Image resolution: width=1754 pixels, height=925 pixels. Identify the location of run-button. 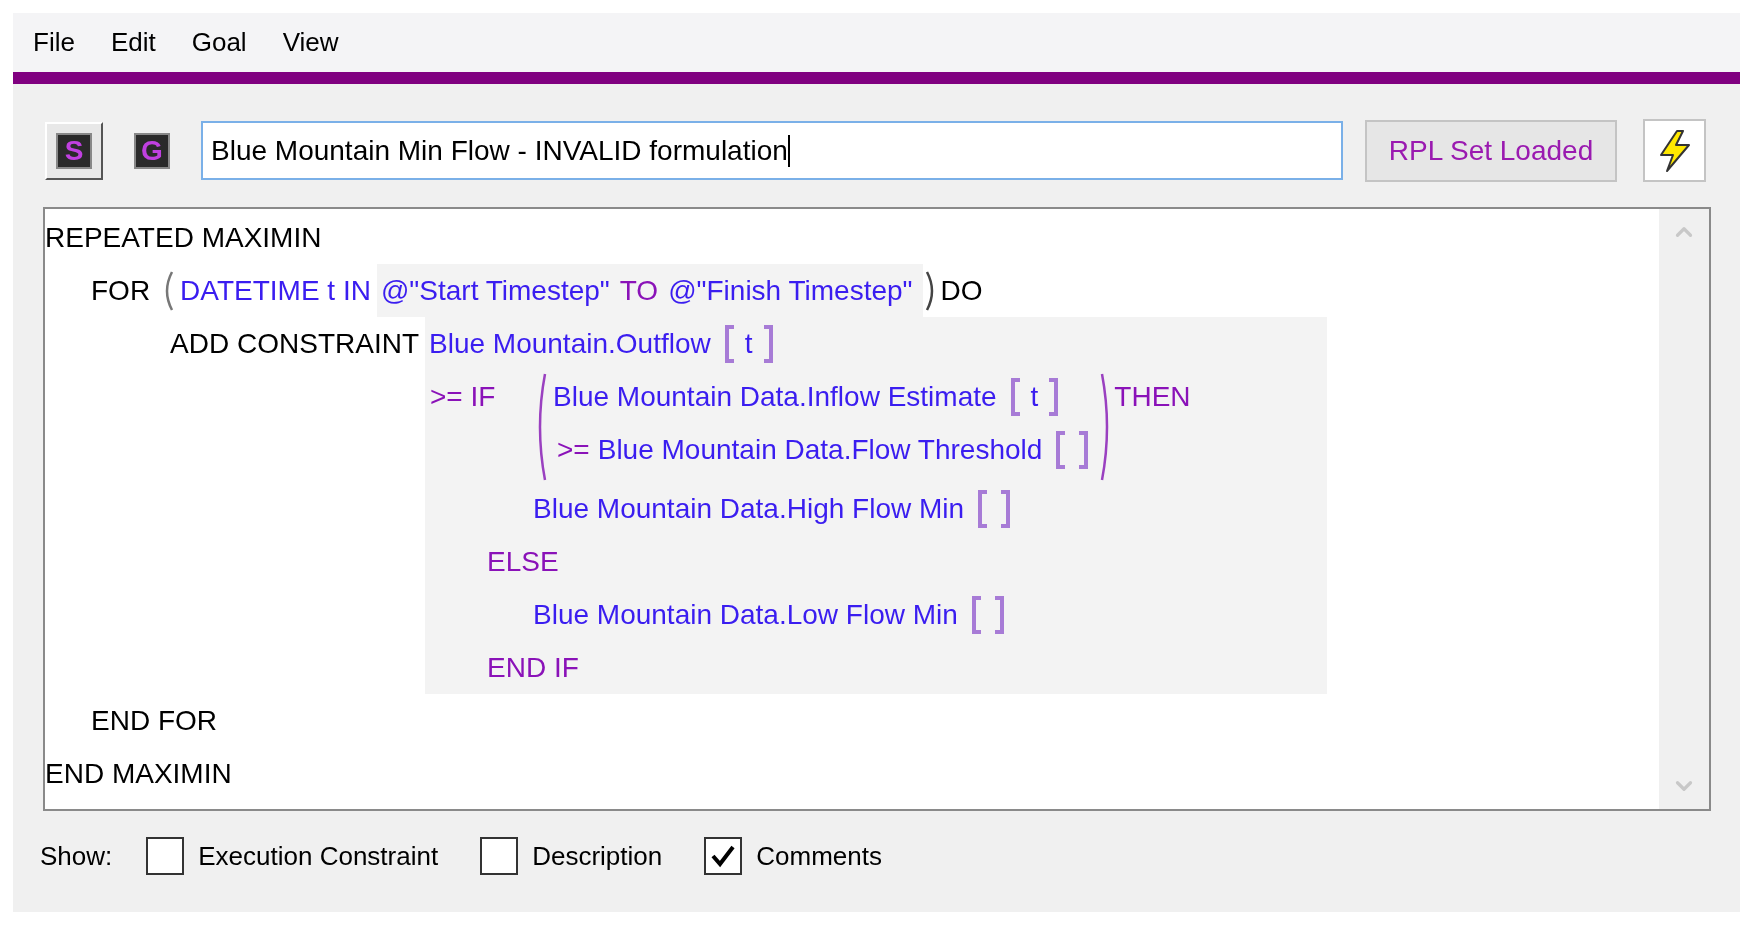
(1674, 150).